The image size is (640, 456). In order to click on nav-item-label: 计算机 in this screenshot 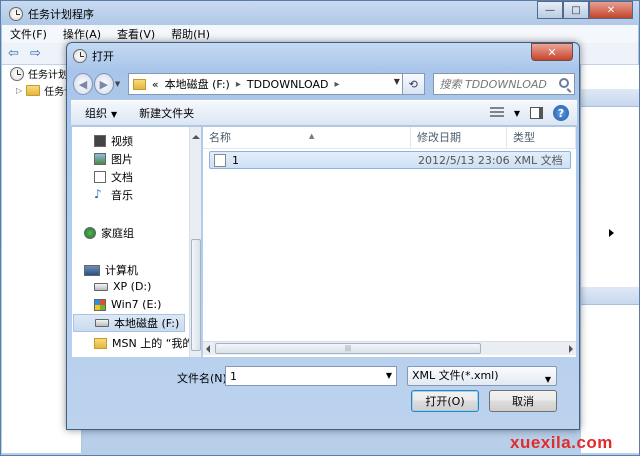, I will do `click(121, 270)`.